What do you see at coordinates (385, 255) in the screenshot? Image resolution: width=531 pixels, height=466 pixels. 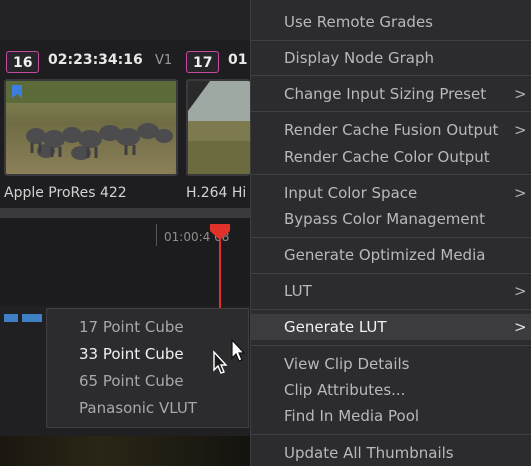 I see `menu-item-label: Generate Optimized Media` at bounding box center [385, 255].